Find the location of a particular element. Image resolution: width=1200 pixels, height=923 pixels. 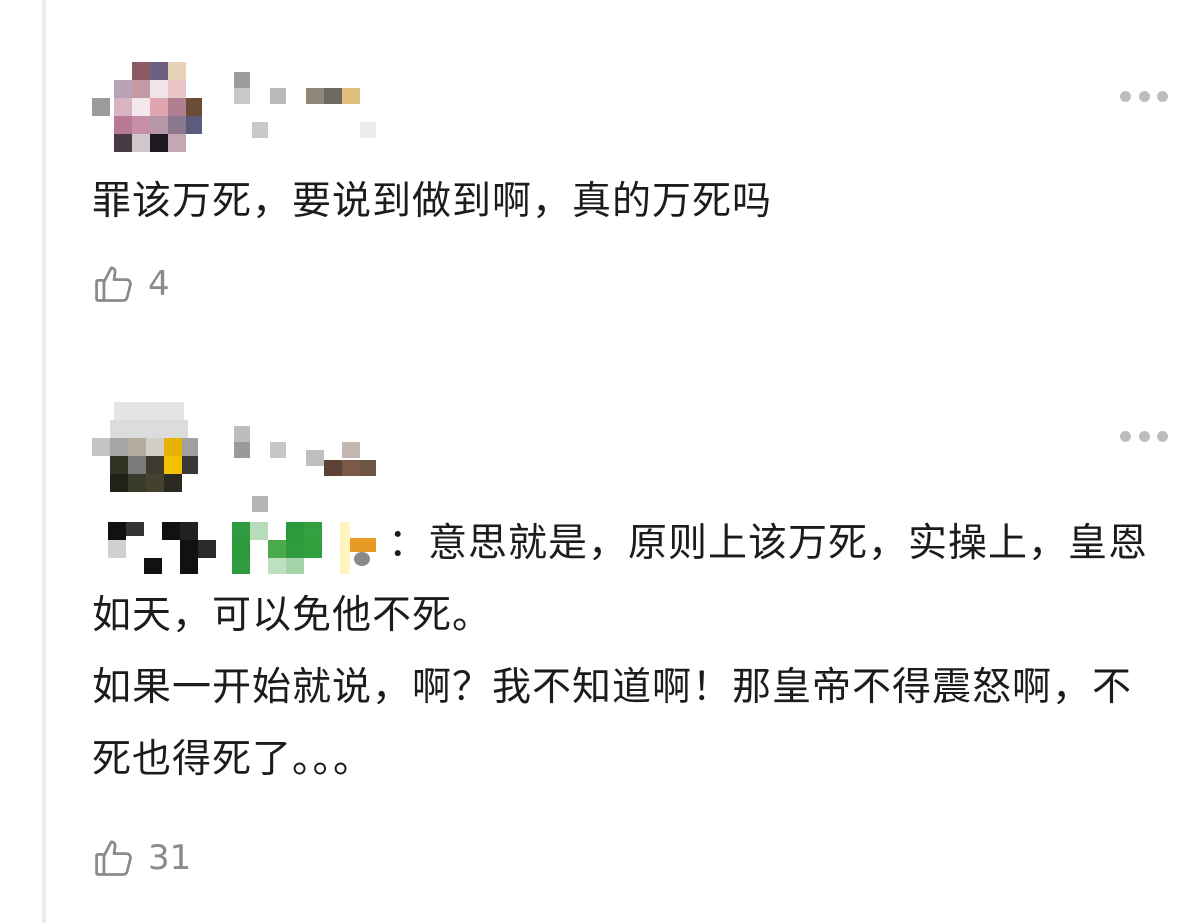

like-button: 4 is located at coordinates (131, 284).